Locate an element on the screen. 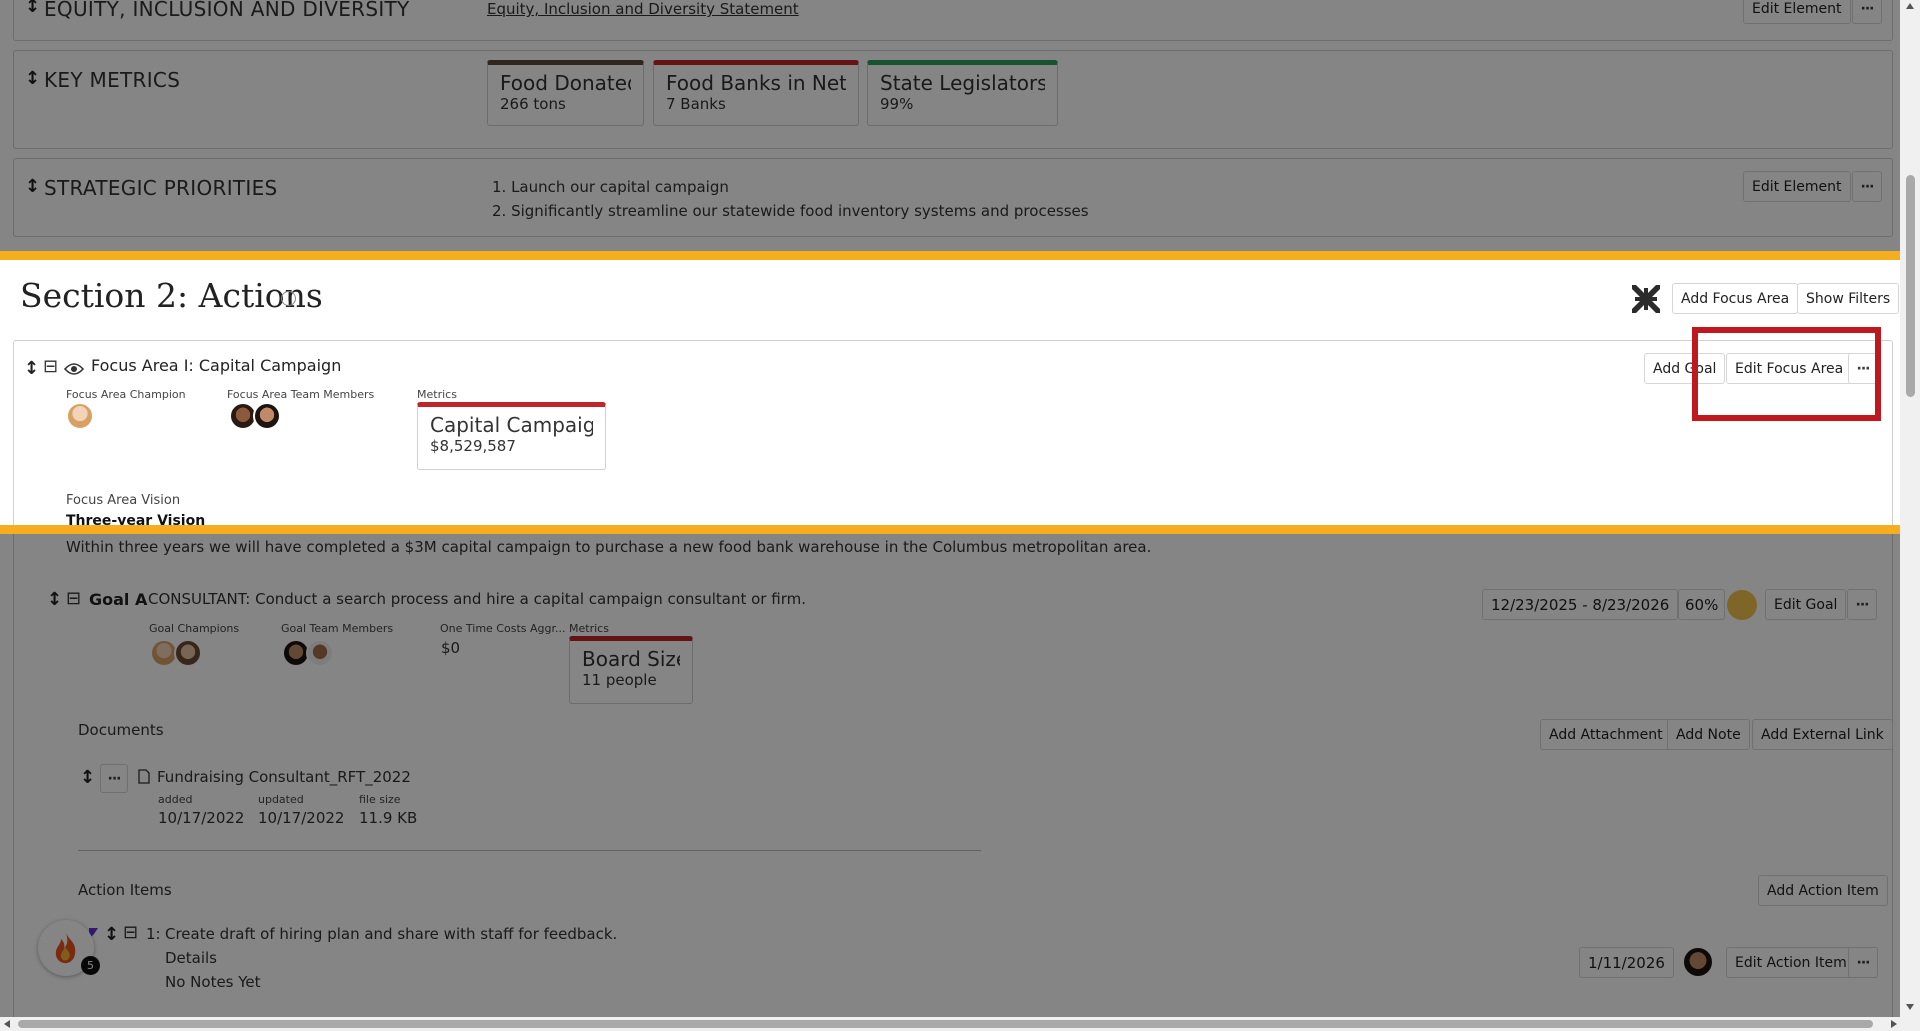 The width and height of the screenshot is (1920, 1031). focus-area-champion-label: Focus Area Champion is located at coordinates (126, 394).